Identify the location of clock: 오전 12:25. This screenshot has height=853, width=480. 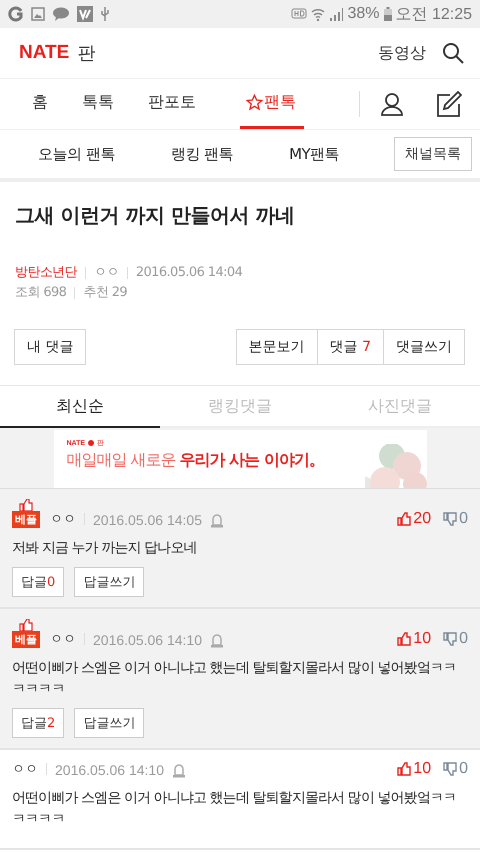
(434, 14).